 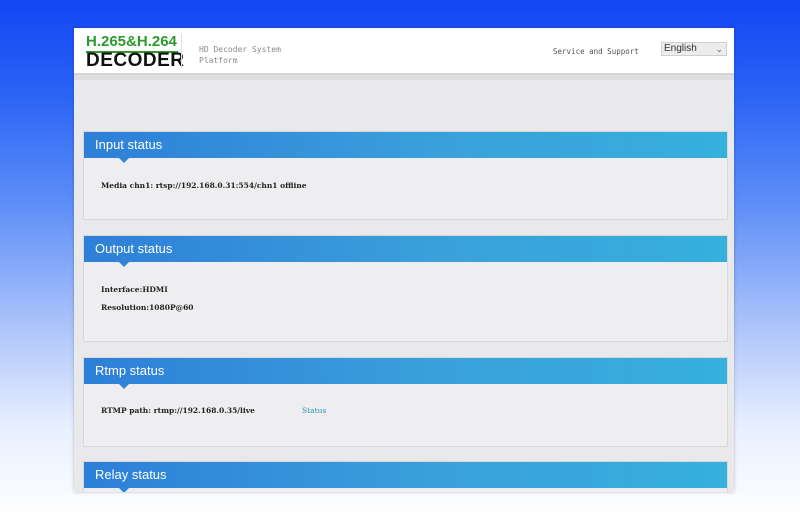 I want to click on interface-value: HDMI, so click(x=155, y=289).